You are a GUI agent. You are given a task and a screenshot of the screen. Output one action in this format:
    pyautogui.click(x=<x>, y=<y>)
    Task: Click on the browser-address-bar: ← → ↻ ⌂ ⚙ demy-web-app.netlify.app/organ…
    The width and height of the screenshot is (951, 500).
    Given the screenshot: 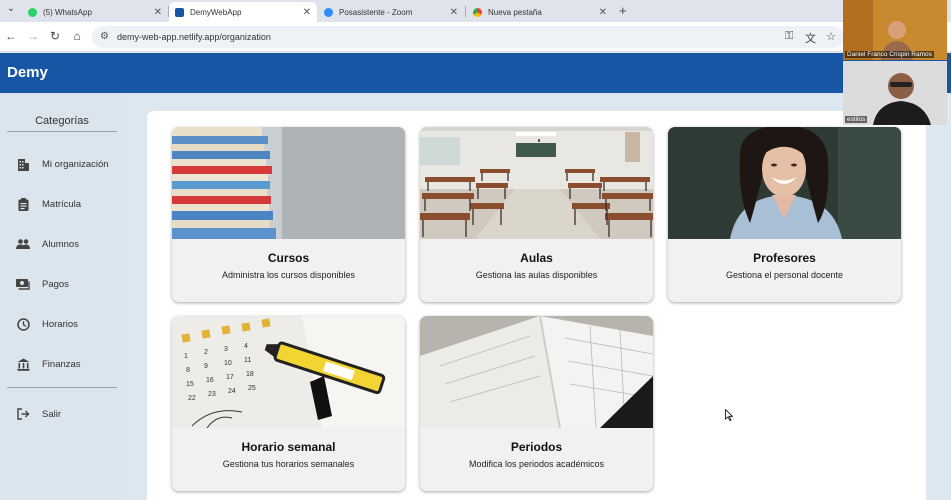 What is the action you would take?
    pyautogui.click(x=475, y=37)
    